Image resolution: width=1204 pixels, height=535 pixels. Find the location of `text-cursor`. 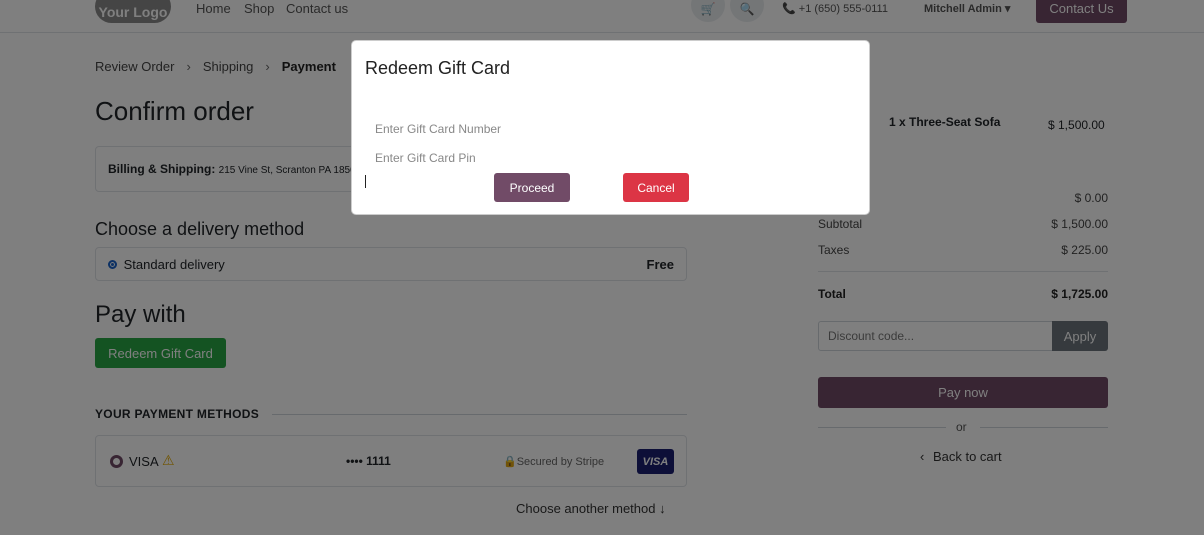

text-cursor is located at coordinates (365, 181).